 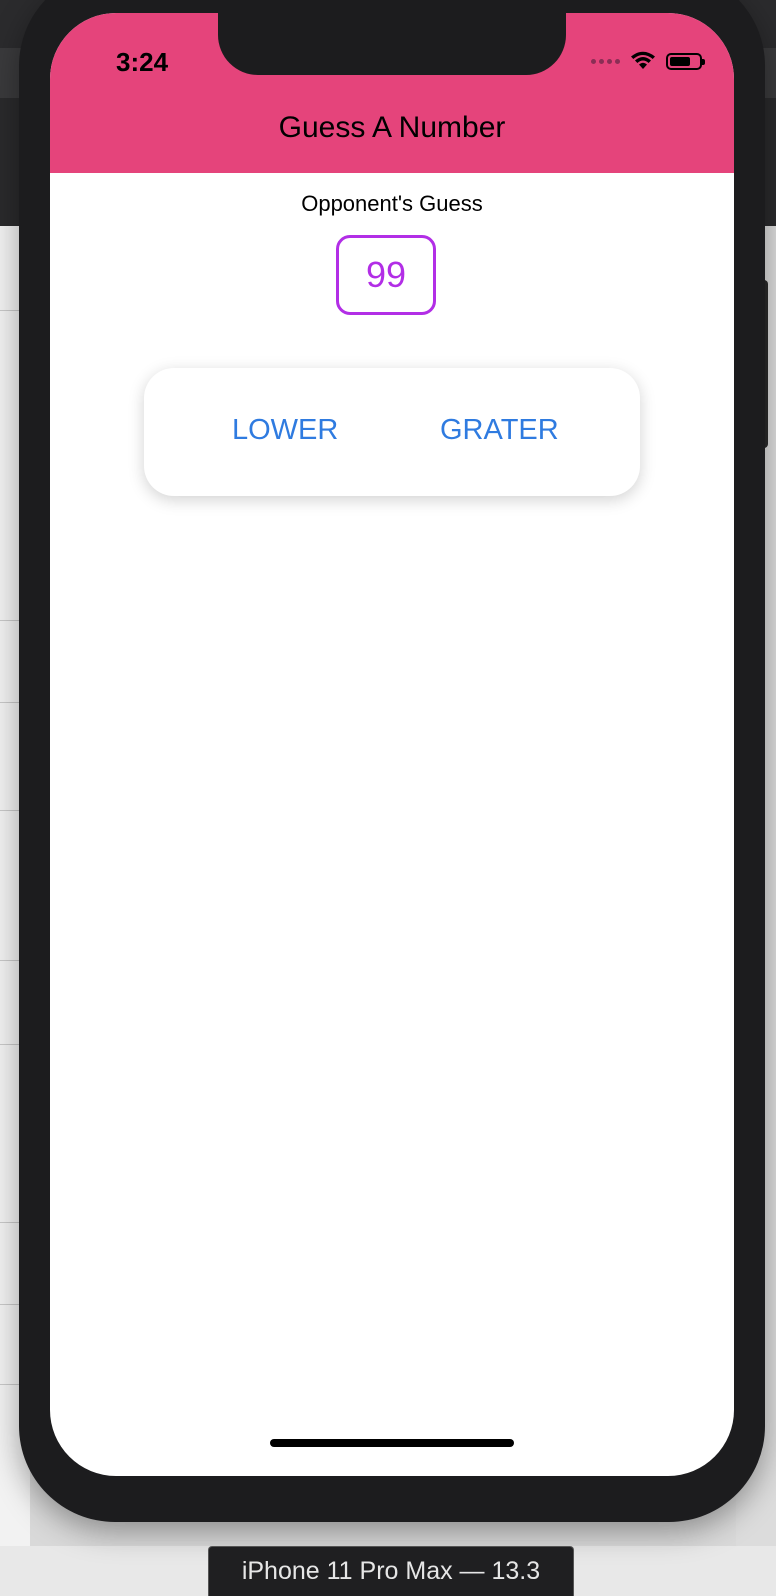 I want to click on home-indicator, so click(x=392, y=1443).